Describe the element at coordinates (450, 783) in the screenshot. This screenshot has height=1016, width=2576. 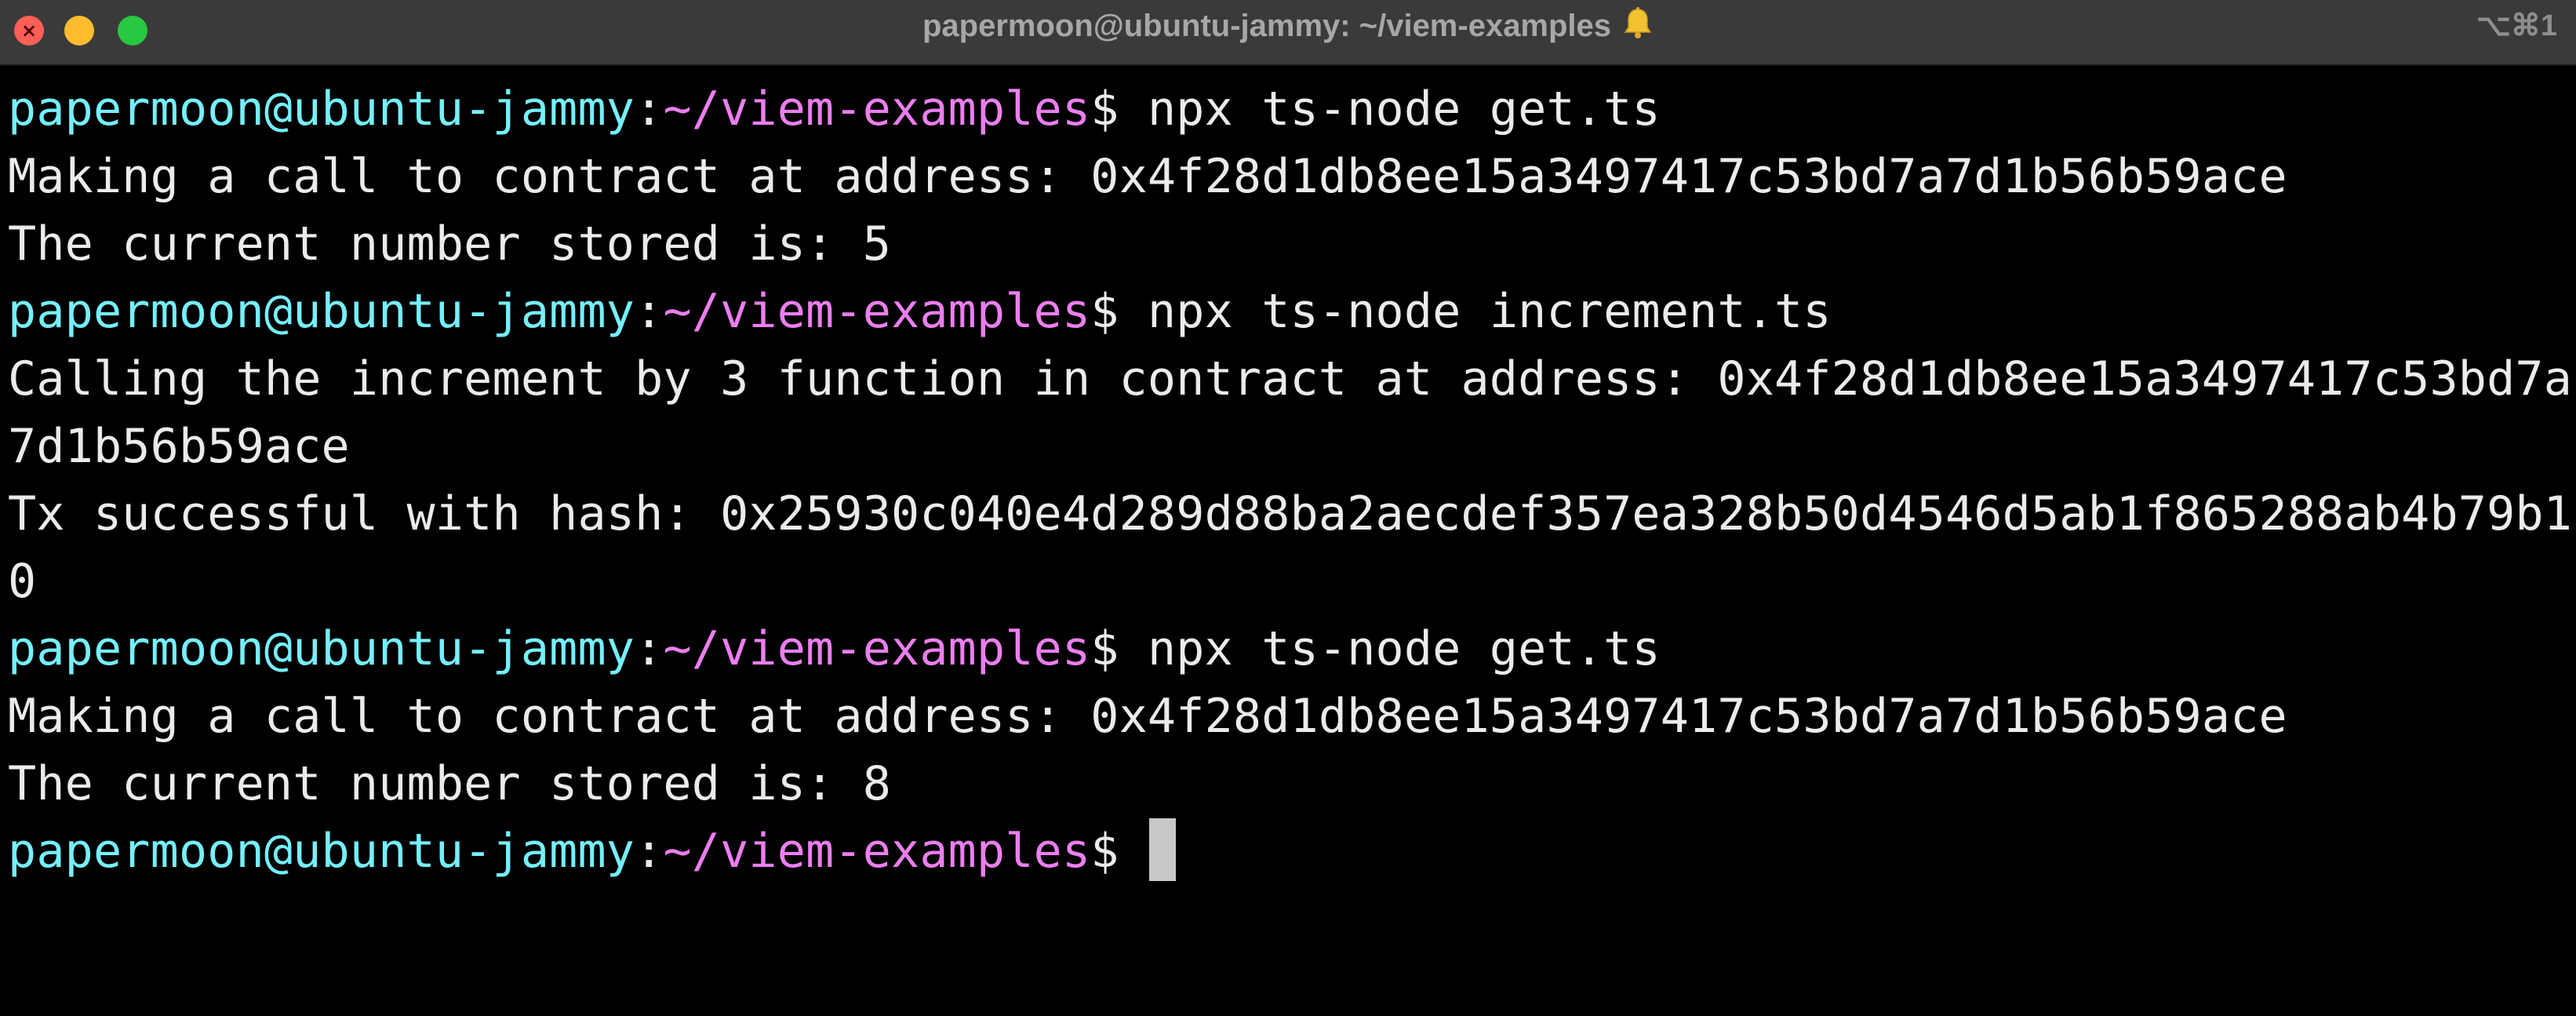
I see `output-line: The current number stored is: 8` at that location.